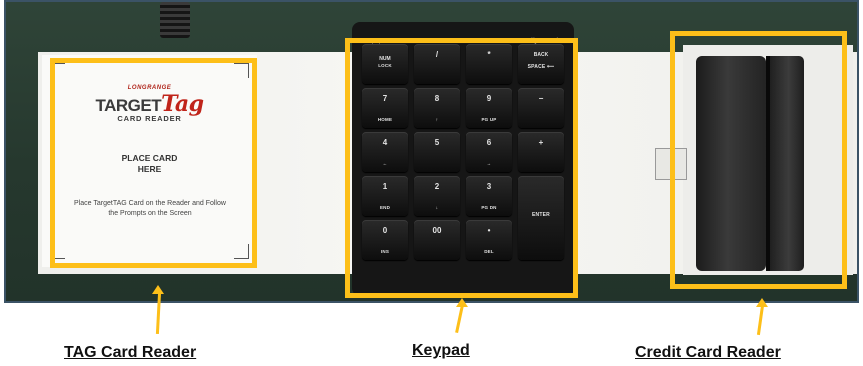  I want to click on cable-spring, so click(175, 20).